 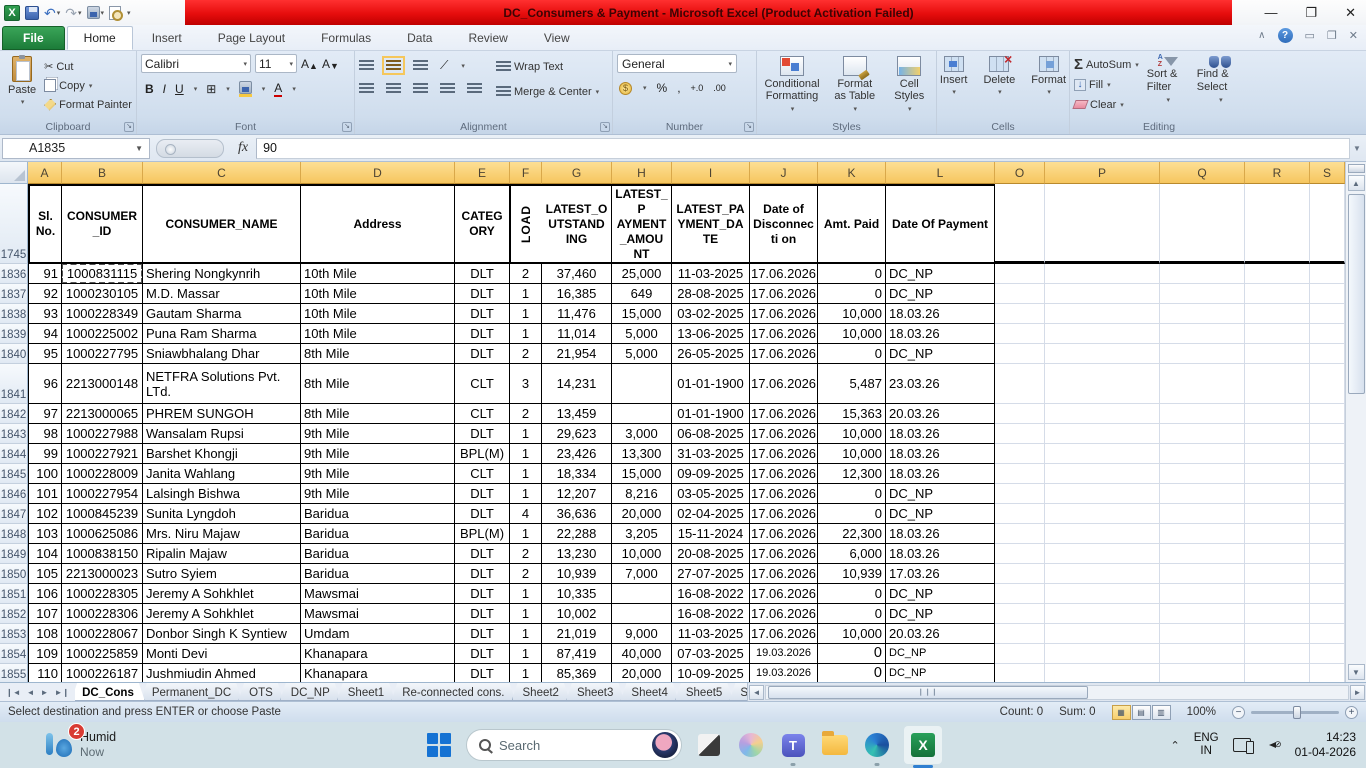 What do you see at coordinates (577, 434) in the screenshot?
I see `cell: 29,623` at bounding box center [577, 434].